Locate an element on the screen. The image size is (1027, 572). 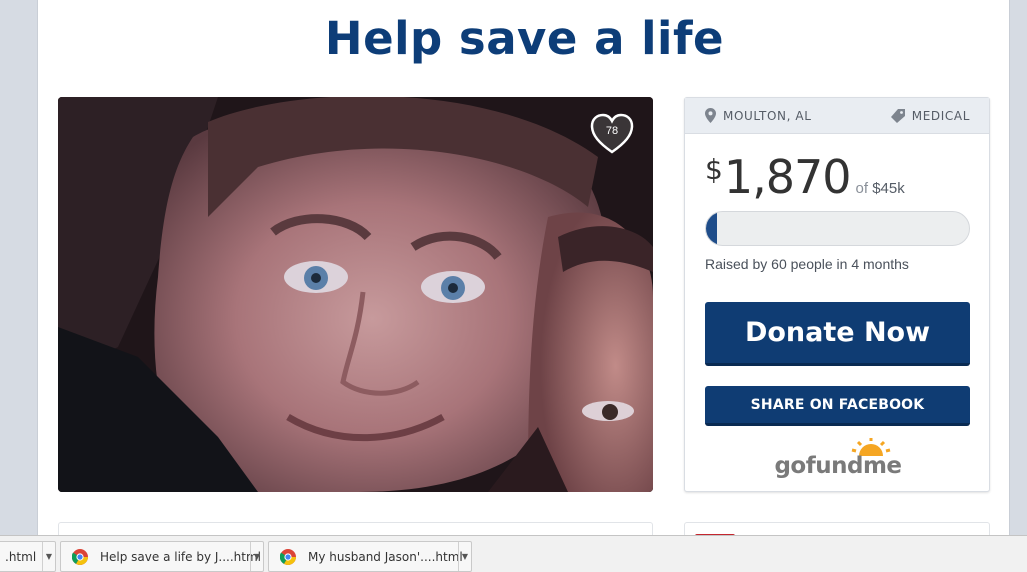
category-label: MEDICAL is located at coordinates (930, 115).